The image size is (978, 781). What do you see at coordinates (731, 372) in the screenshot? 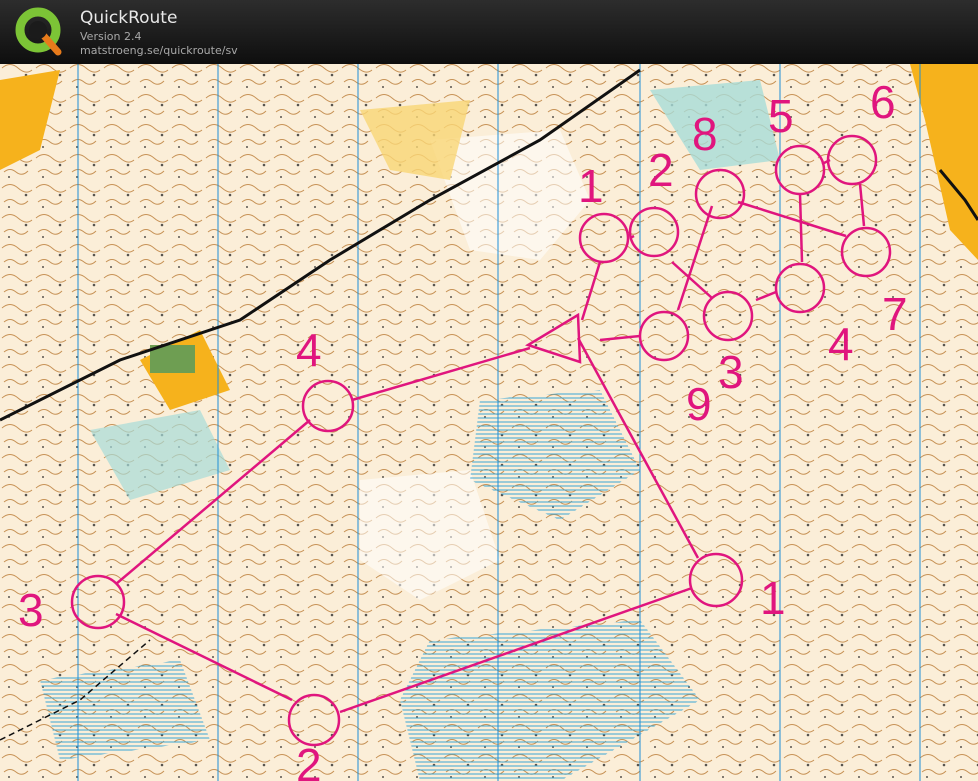
I see `control-number-b-3: 3` at bounding box center [731, 372].